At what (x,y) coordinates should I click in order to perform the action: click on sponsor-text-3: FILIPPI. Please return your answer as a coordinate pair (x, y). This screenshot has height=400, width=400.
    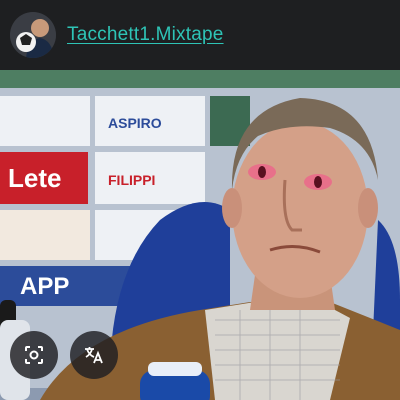
    Looking at the image, I should click on (131, 180).